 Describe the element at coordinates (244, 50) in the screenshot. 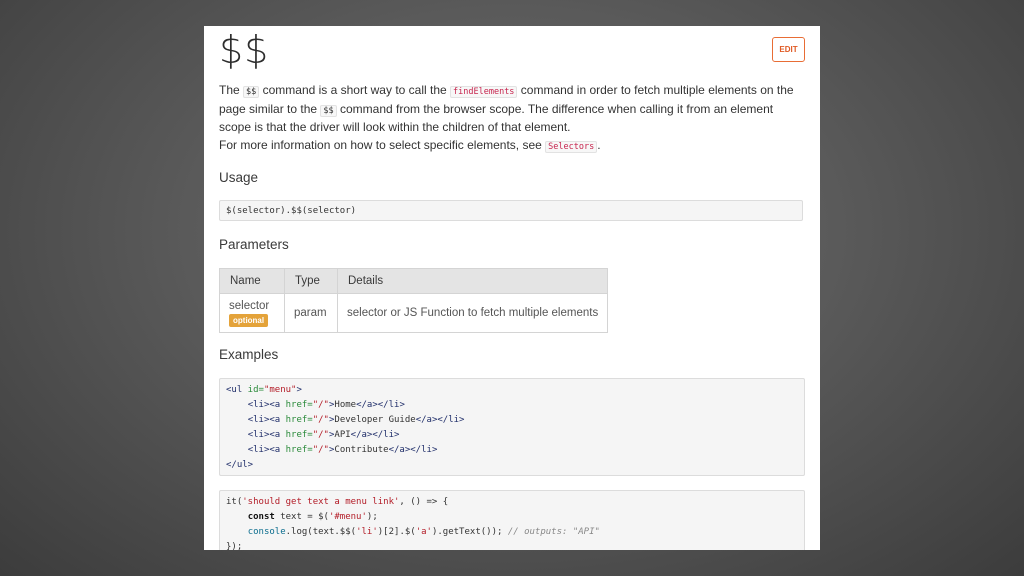

I see `page-title: $$` at that location.